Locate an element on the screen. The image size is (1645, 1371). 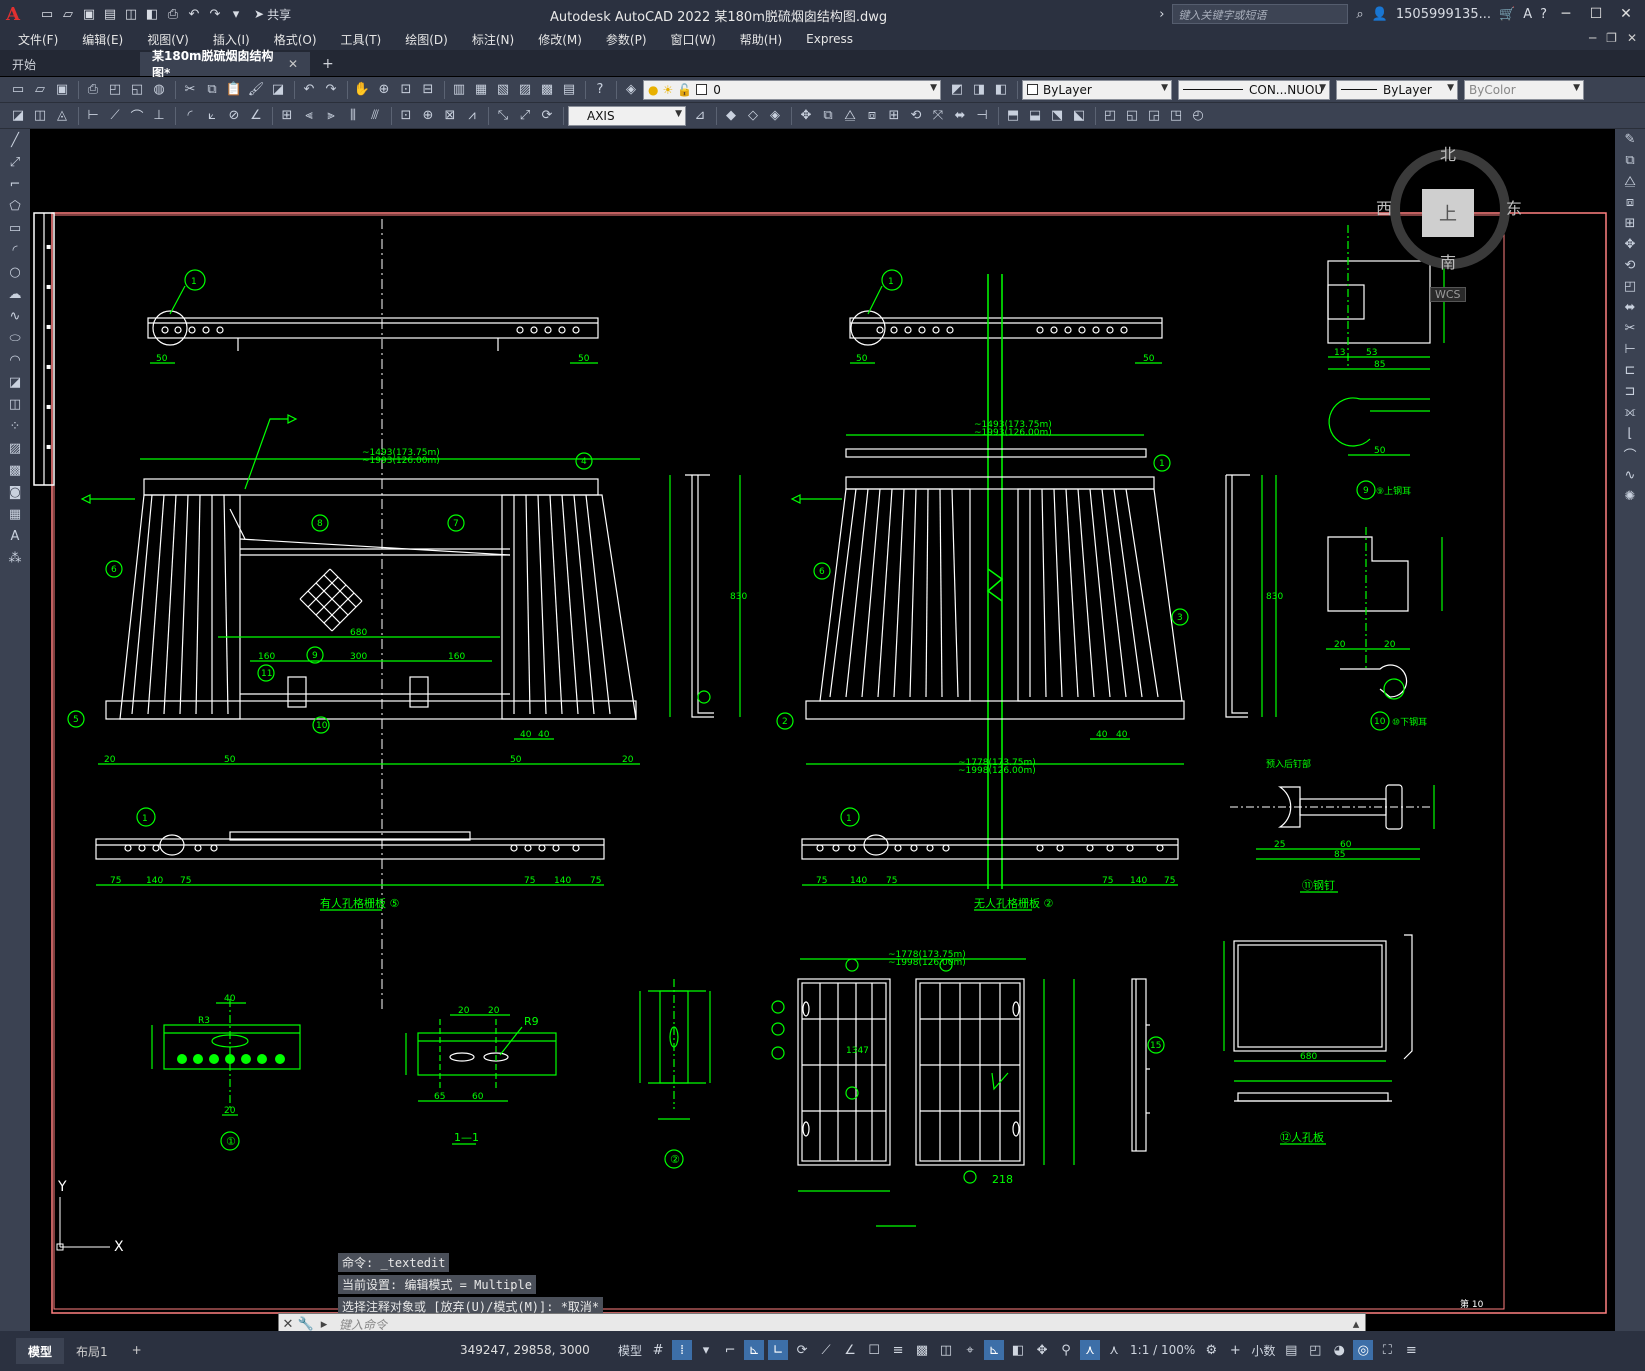
annotation-scale-icon: ⋏ is located at coordinates (1114, 1350).